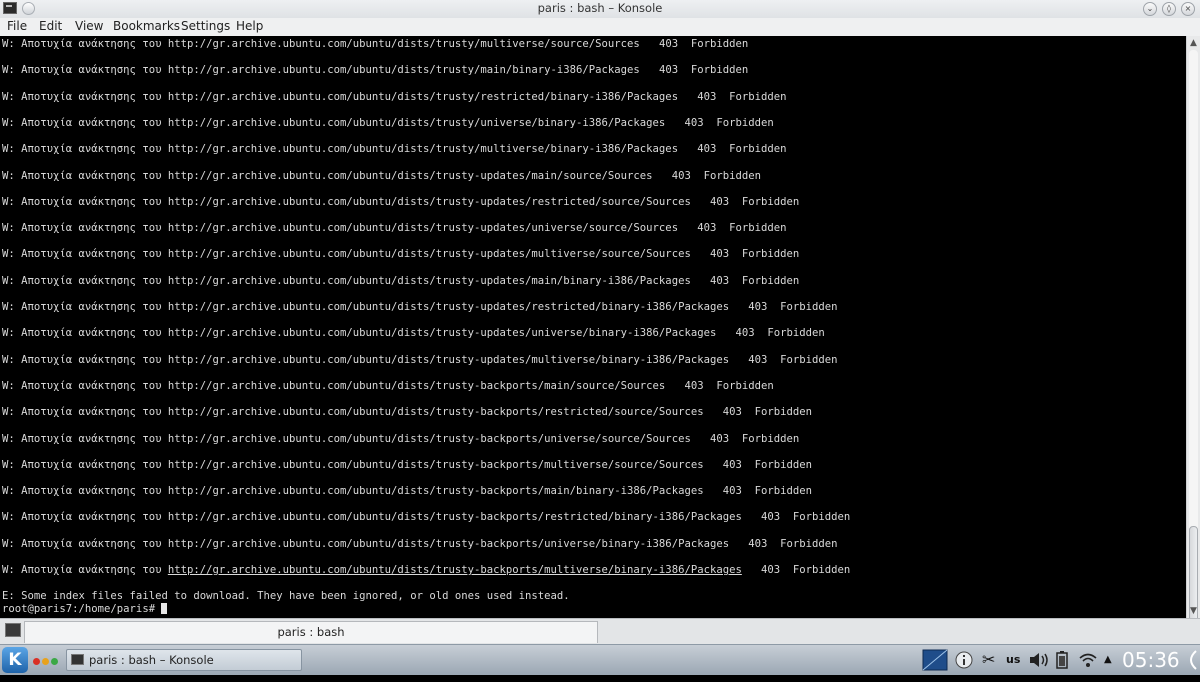  What do you see at coordinates (1108, 660) in the screenshot?
I see `tray-expand-arrow-icon: ▲` at bounding box center [1108, 660].